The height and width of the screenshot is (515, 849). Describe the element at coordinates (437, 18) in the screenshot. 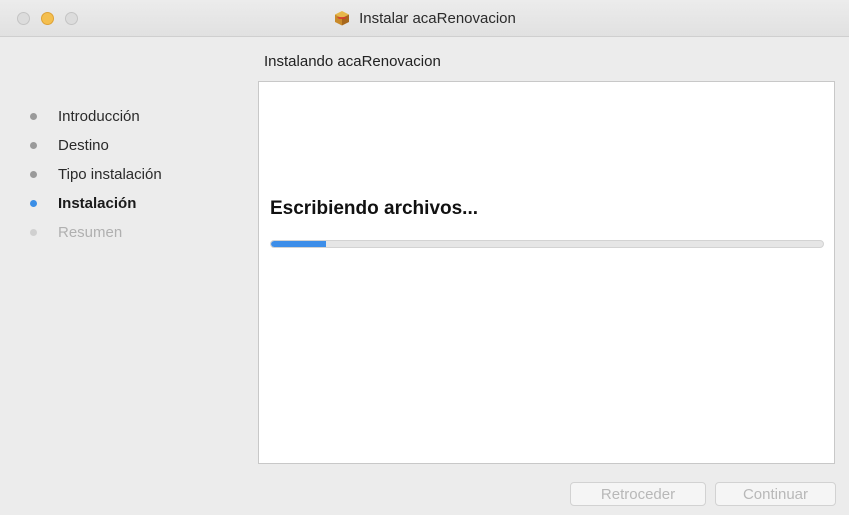

I see `window-title: Instalar acaRenovacion` at that location.